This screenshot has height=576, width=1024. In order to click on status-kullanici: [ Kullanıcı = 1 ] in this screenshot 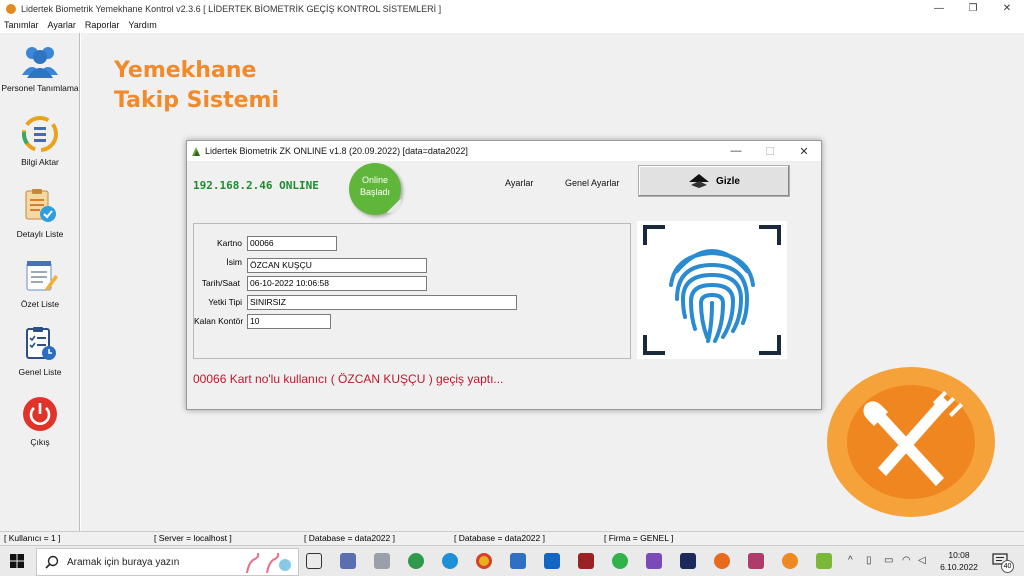, I will do `click(32, 538)`.